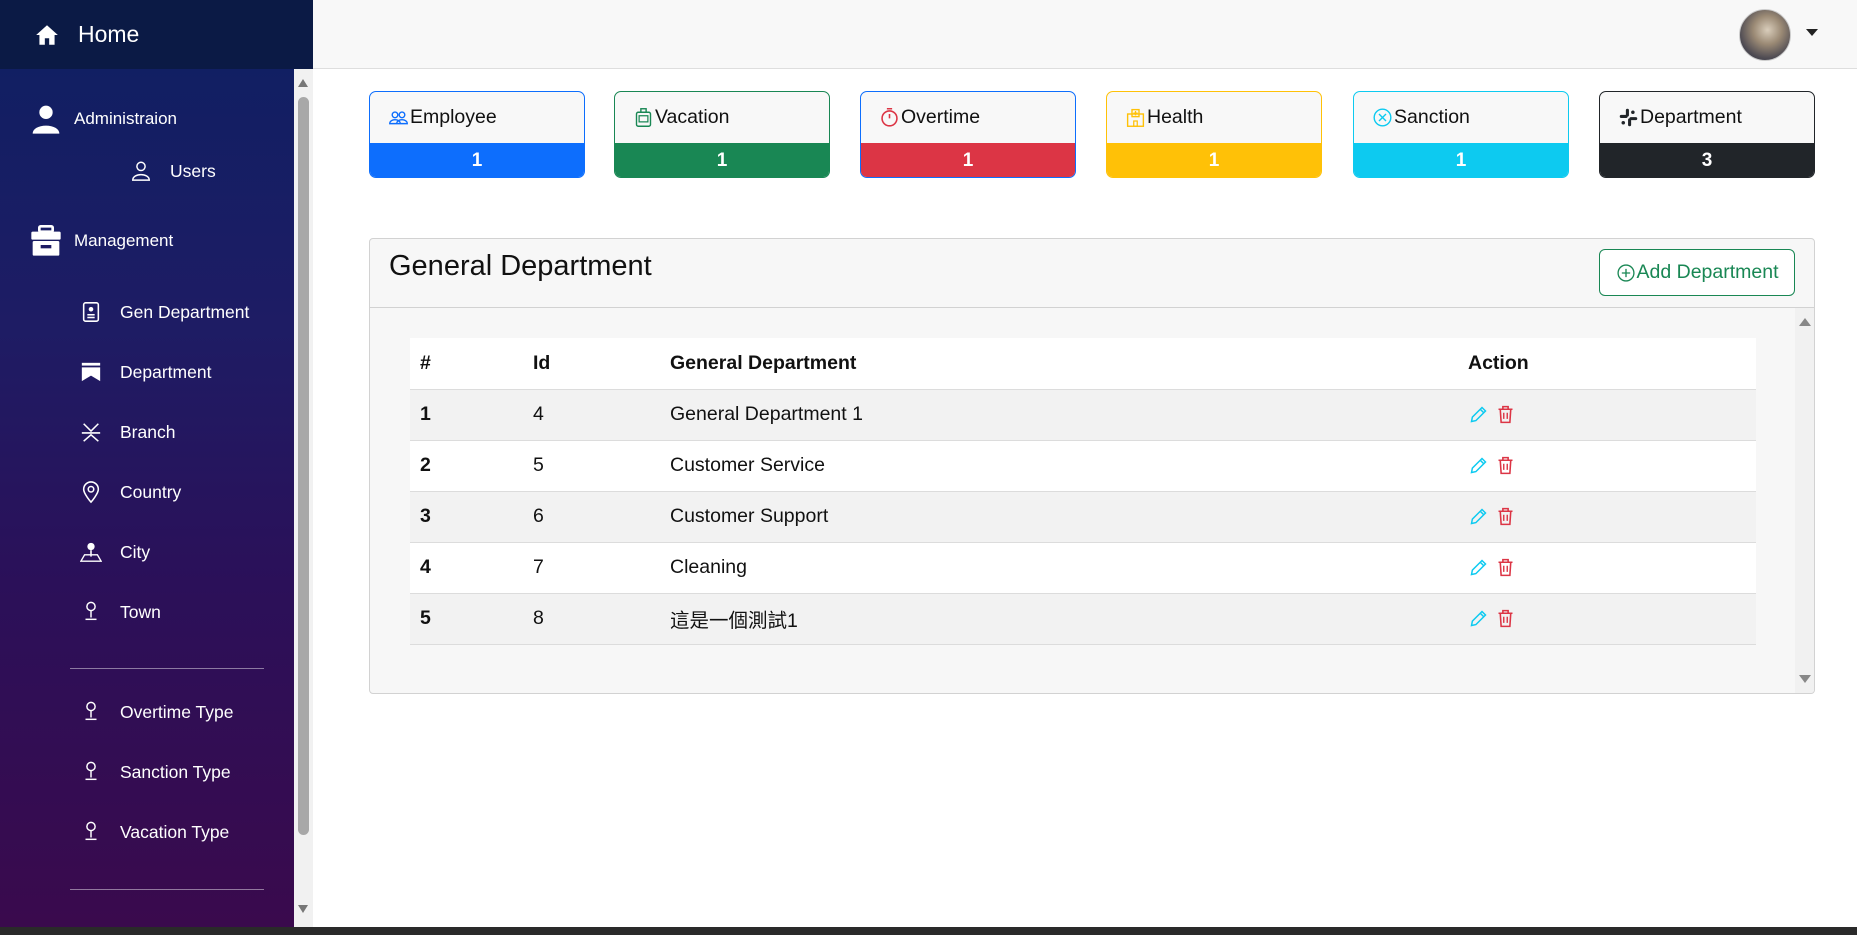 This screenshot has width=1857, height=935. What do you see at coordinates (591, 466) in the screenshot?
I see `row-id: 5` at bounding box center [591, 466].